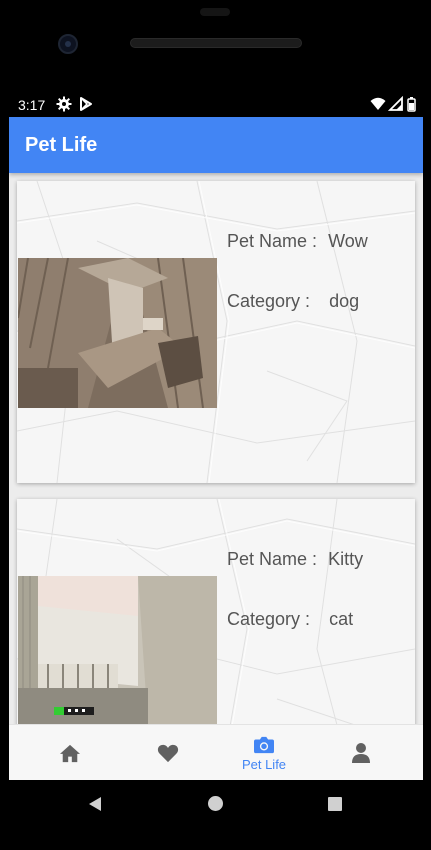  I want to click on system-navigation-bar, so click(215, 815).